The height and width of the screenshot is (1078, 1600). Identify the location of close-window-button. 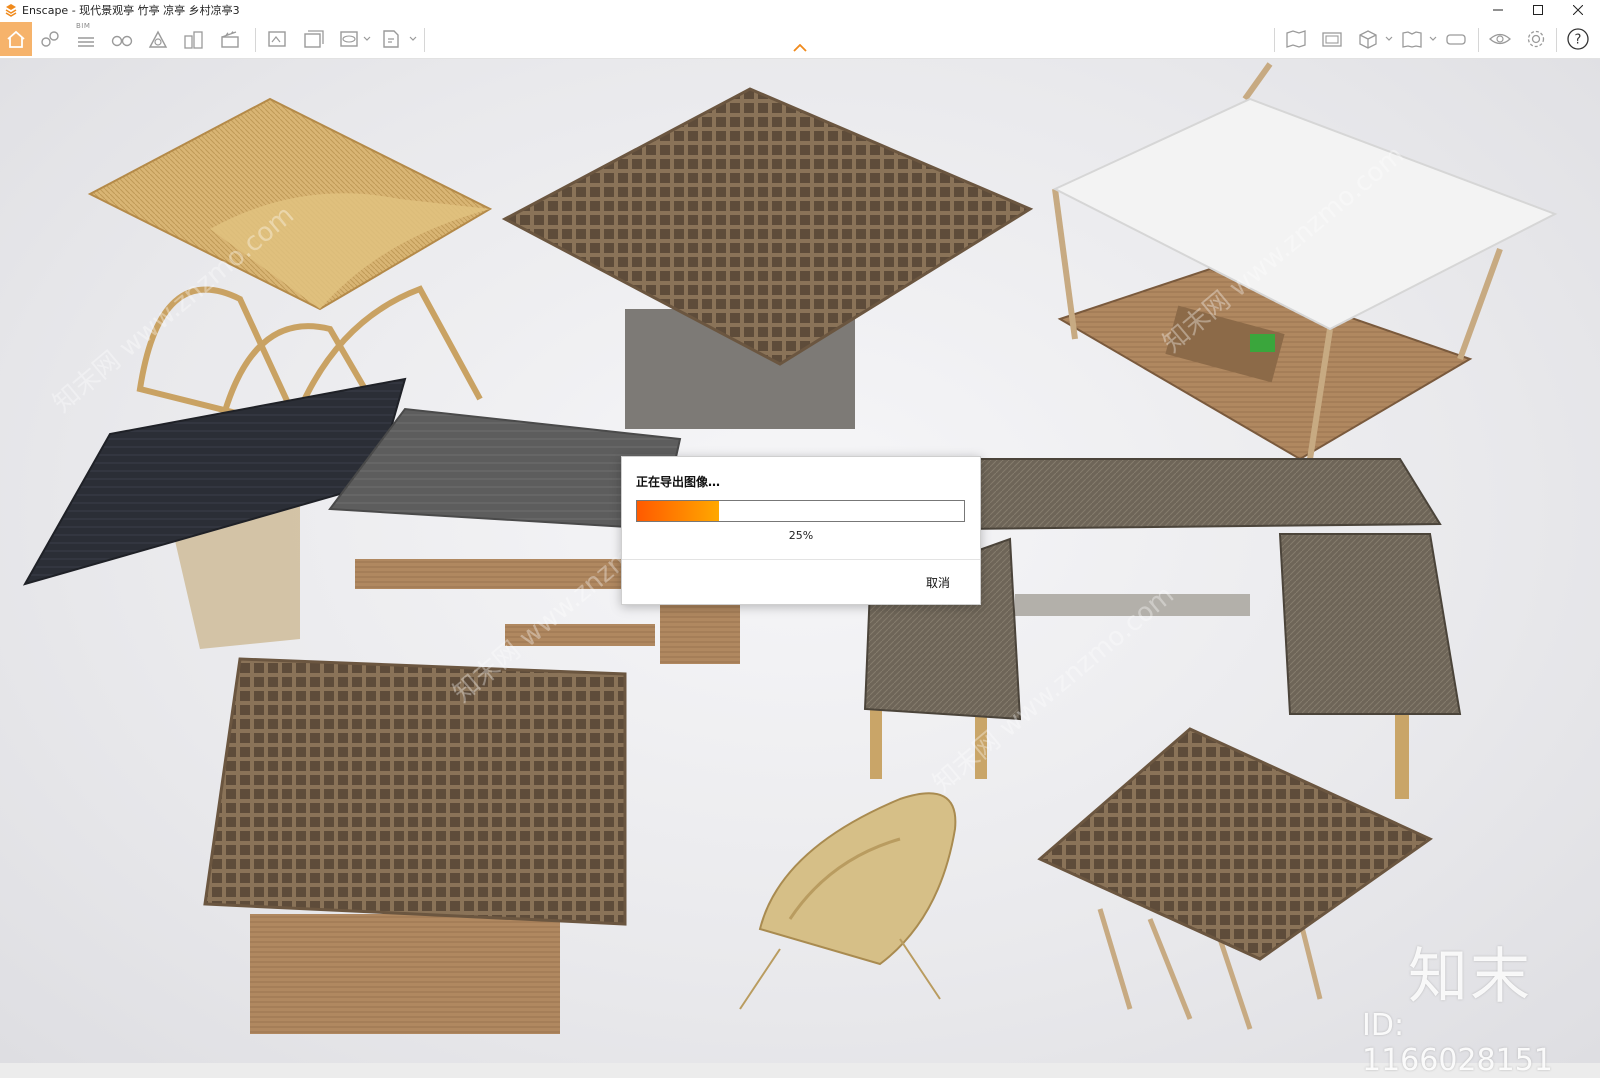
(1578, 10).